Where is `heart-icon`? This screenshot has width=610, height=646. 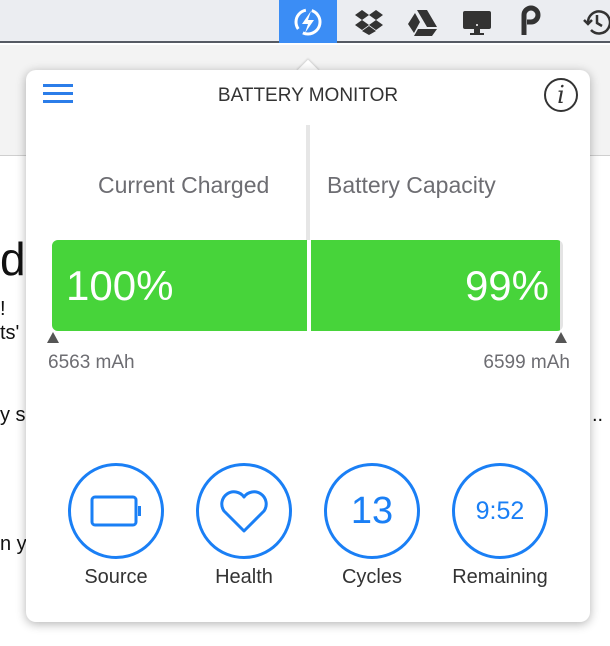 heart-icon is located at coordinates (244, 511).